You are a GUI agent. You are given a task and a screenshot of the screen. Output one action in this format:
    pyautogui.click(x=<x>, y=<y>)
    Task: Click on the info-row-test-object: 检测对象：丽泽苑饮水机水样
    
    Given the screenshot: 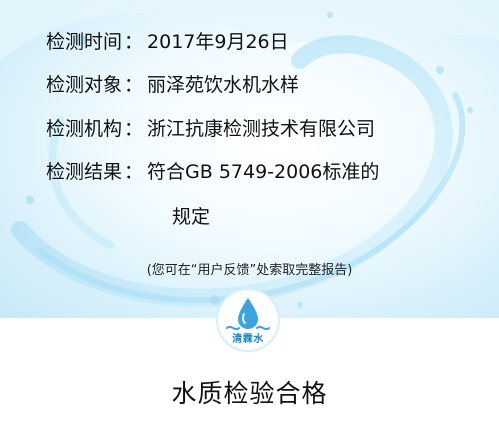 What is the action you would take?
    pyautogui.click(x=172, y=85)
    